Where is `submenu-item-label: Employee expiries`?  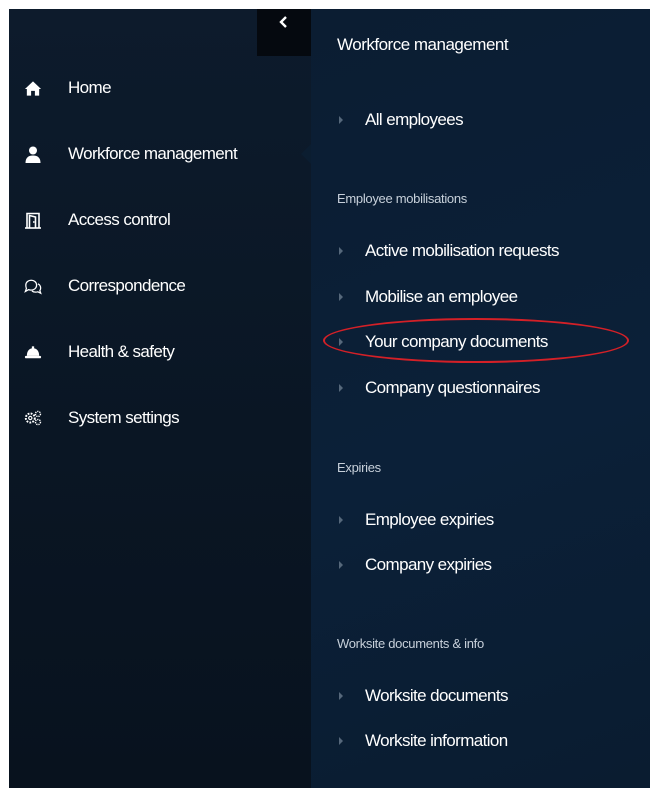
submenu-item-label: Employee expiries is located at coordinates (429, 519).